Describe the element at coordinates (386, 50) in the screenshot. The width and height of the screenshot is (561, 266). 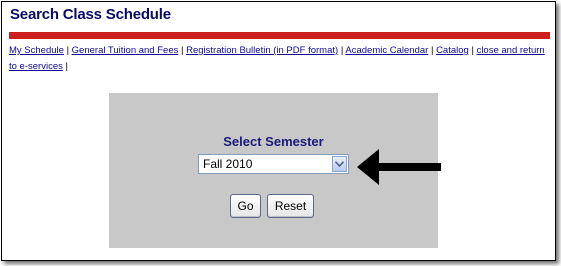
I see `nav-link-academic-calendar: Academic Calendar` at that location.